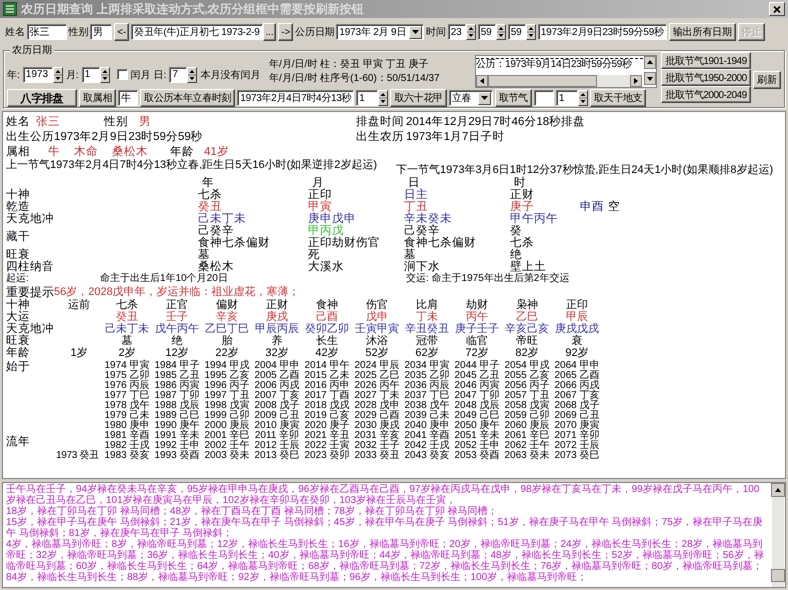  I want to click on liunian-year: 2030 庚戌, so click(377, 426).